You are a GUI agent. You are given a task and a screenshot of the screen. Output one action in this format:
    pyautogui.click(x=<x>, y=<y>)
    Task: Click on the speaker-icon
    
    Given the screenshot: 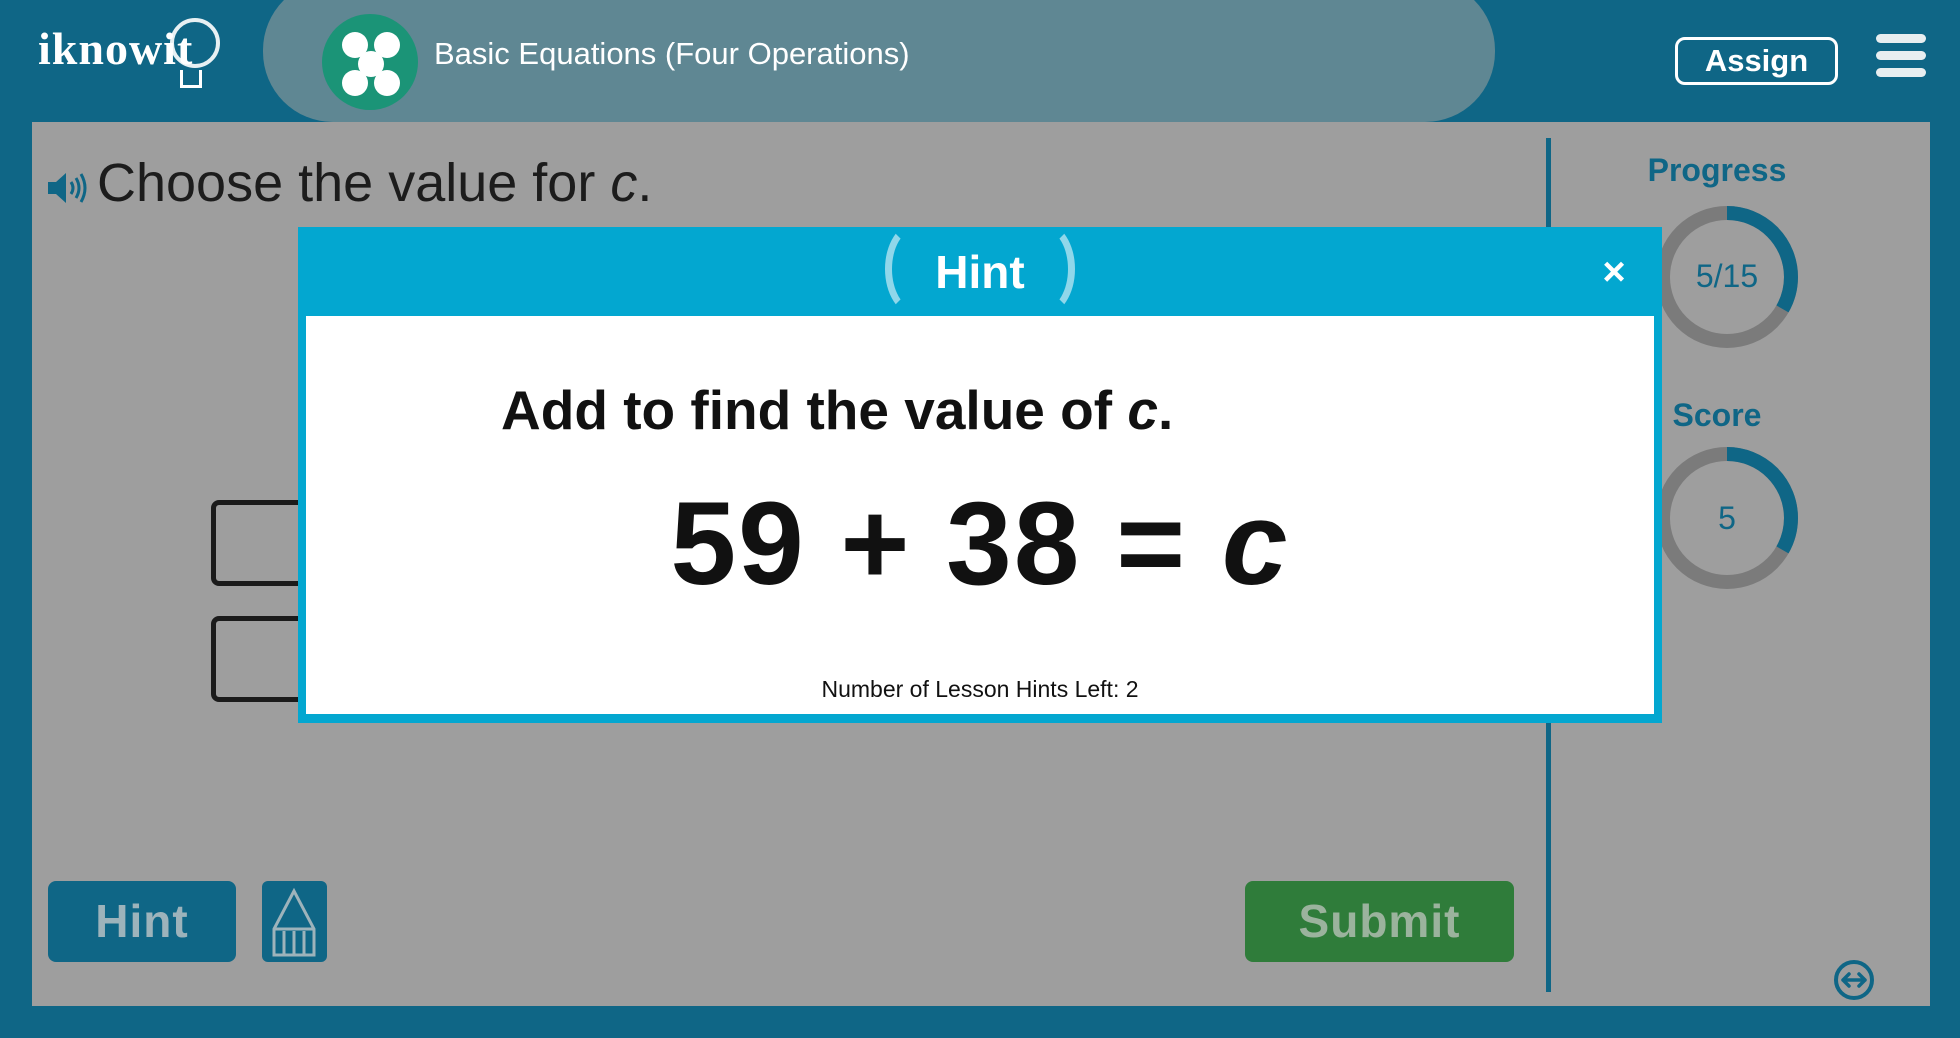 What is the action you would take?
    pyautogui.click(x=67, y=188)
    